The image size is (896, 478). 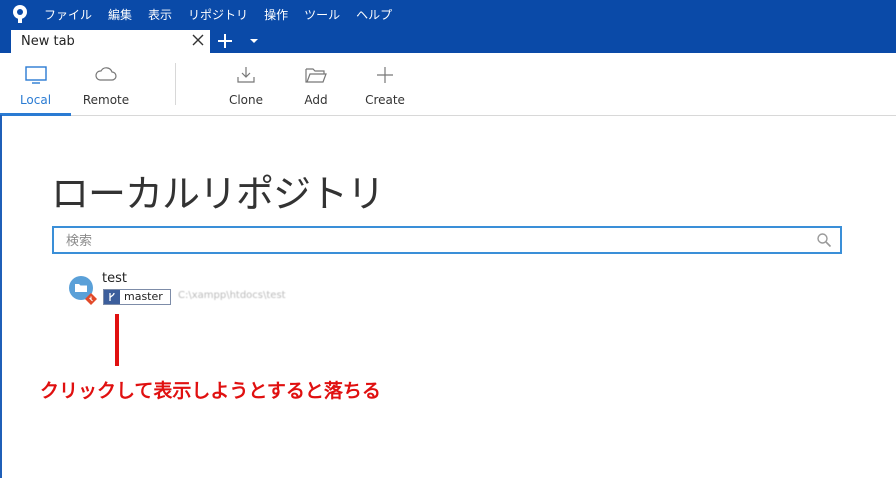 What do you see at coordinates (110, 41) in the screenshot?
I see `tab-new-tab: New tab` at bounding box center [110, 41].